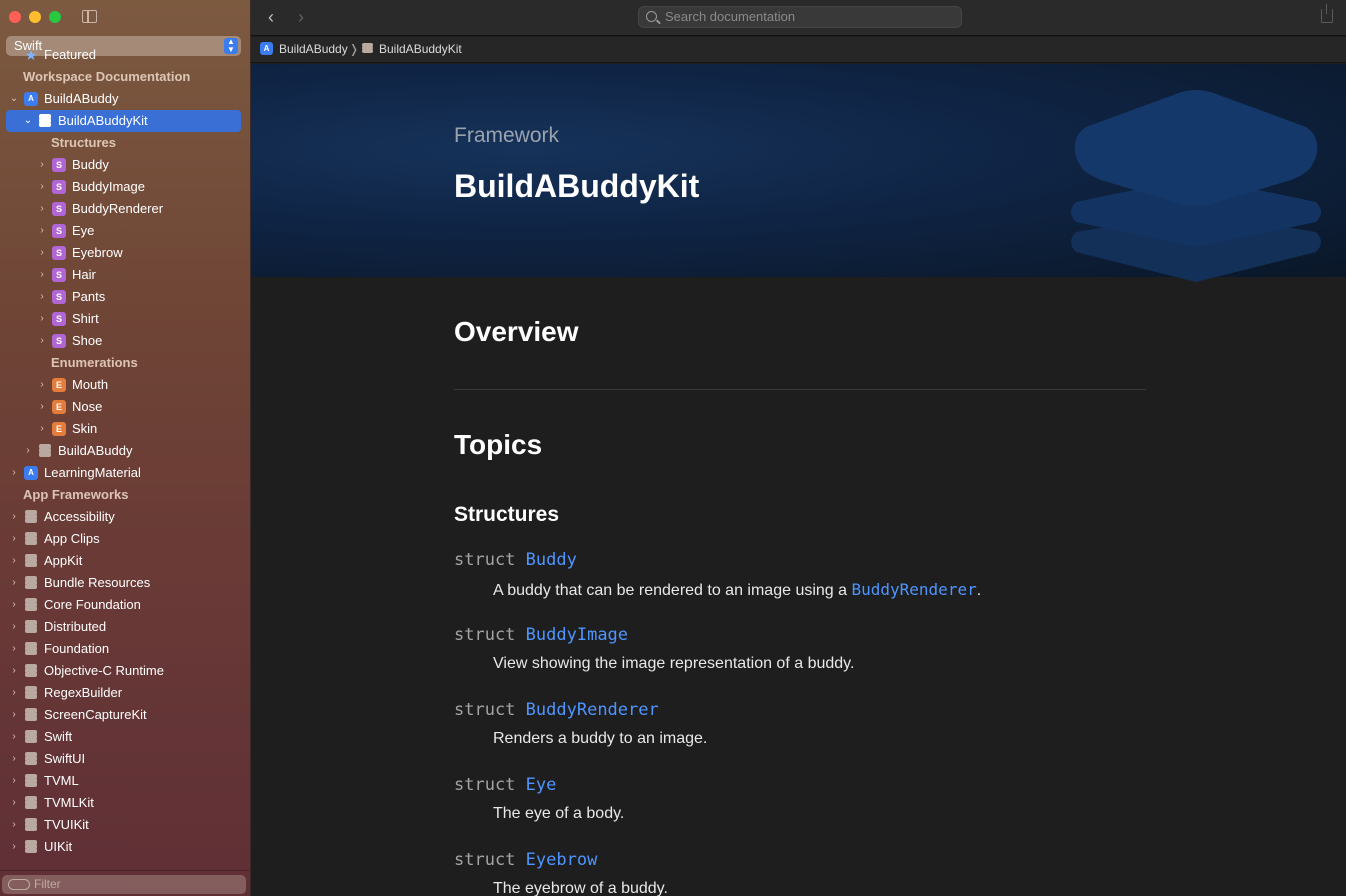  What do you see at coordinates (125, 55) in the screenshot?
I see `sidebar-item-featured: ★ Featured` at bounding box center [125, 55].